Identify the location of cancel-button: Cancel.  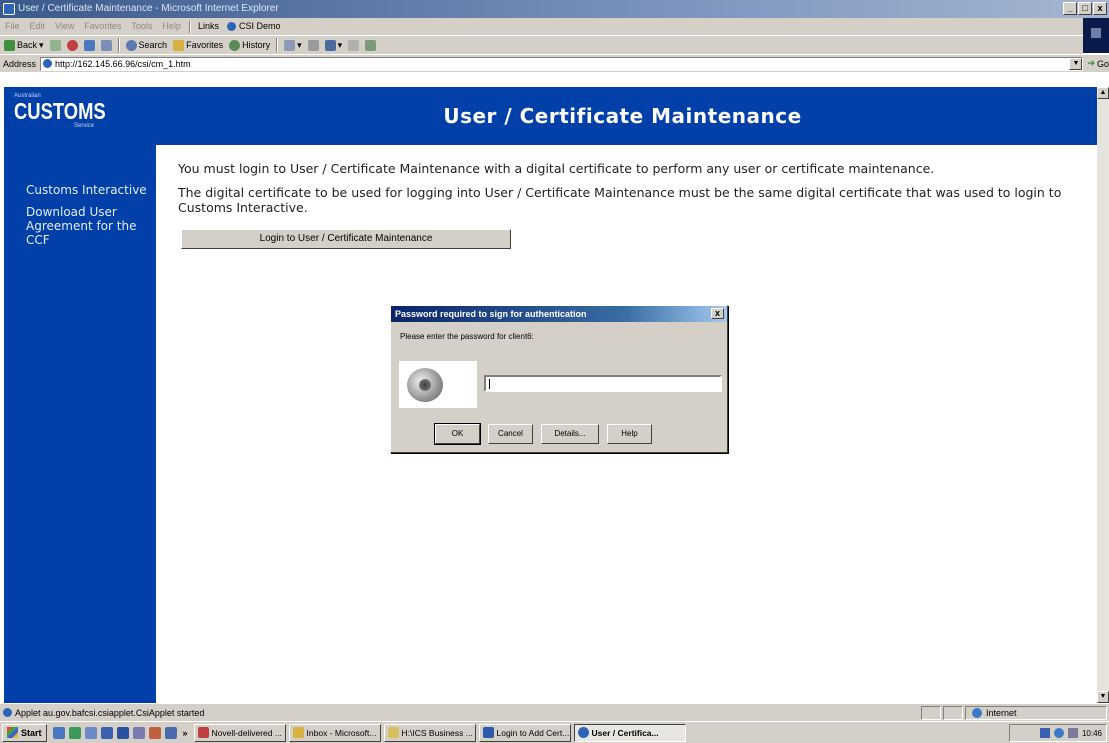
(510, 434).